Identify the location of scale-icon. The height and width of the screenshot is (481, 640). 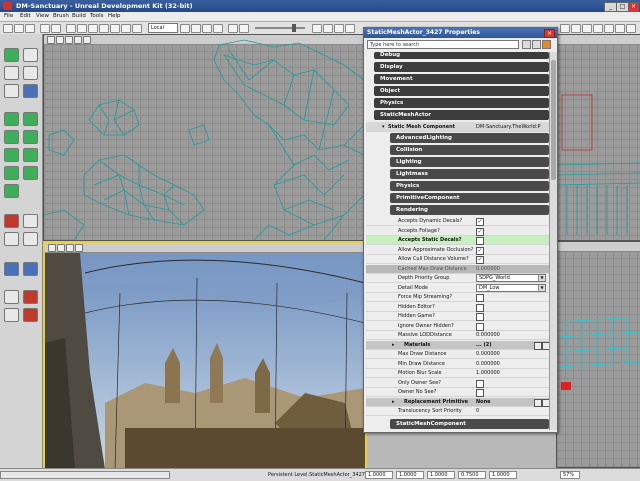
(126, 28).